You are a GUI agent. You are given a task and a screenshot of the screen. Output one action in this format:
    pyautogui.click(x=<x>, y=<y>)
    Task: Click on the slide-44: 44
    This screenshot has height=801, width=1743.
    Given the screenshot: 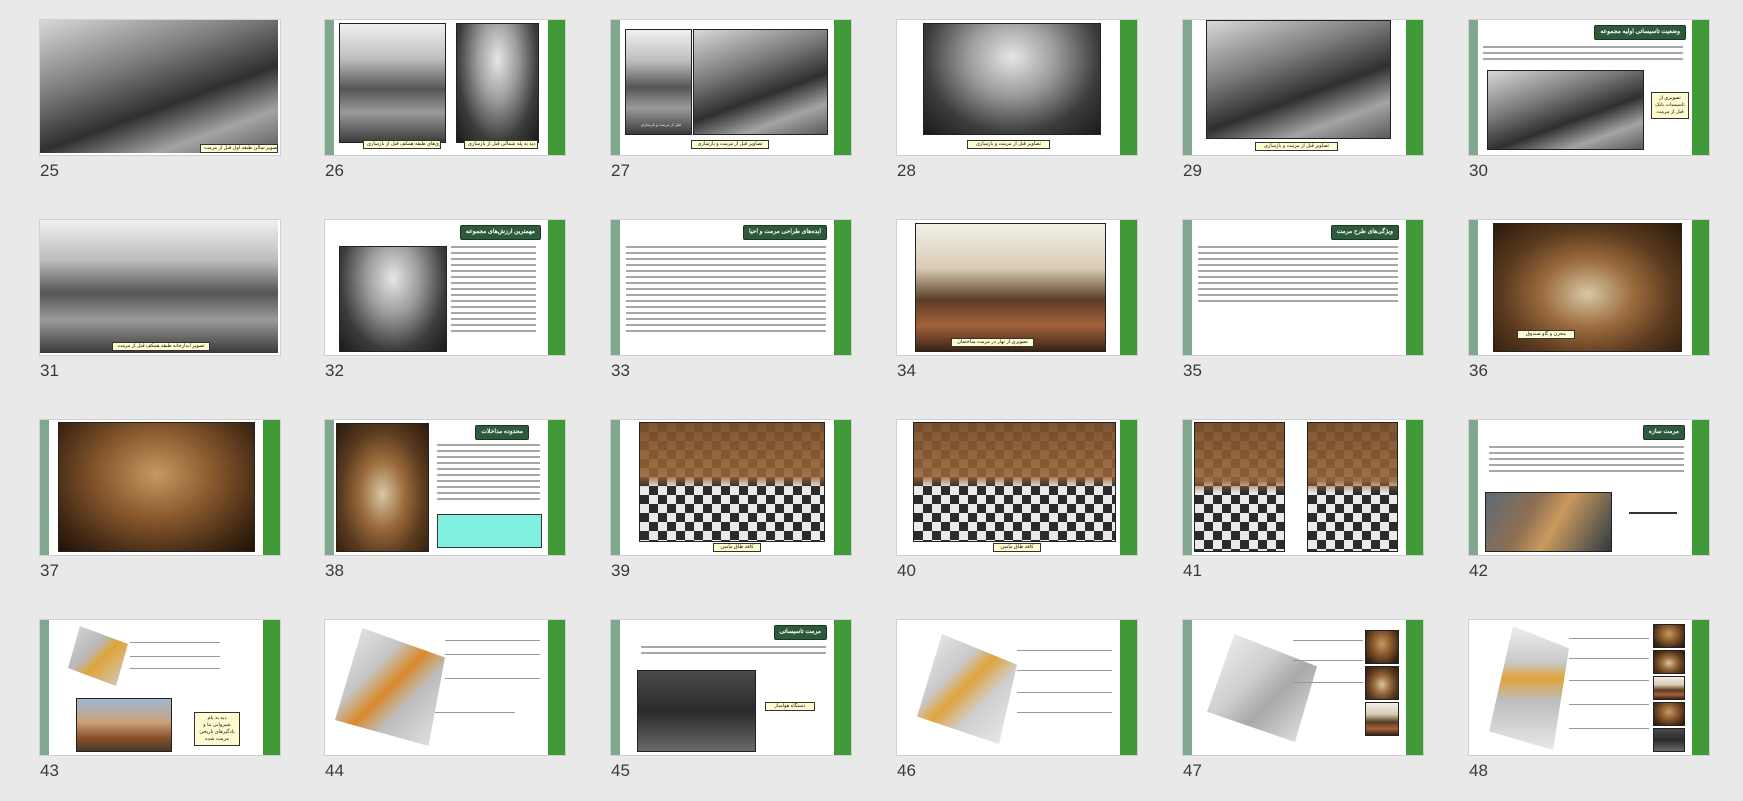 What is the action you would take?
    pyautogui.click(x=445, y=700)
    